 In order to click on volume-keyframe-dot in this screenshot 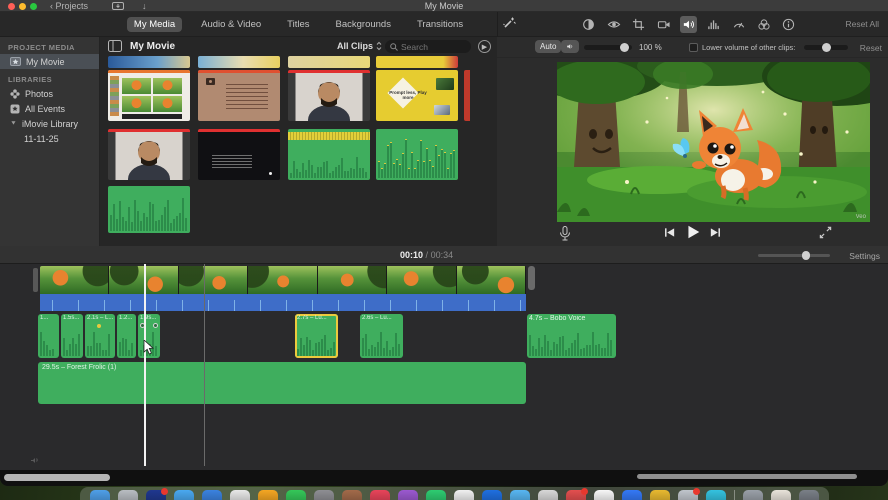, I will do `click(99, 326)`.